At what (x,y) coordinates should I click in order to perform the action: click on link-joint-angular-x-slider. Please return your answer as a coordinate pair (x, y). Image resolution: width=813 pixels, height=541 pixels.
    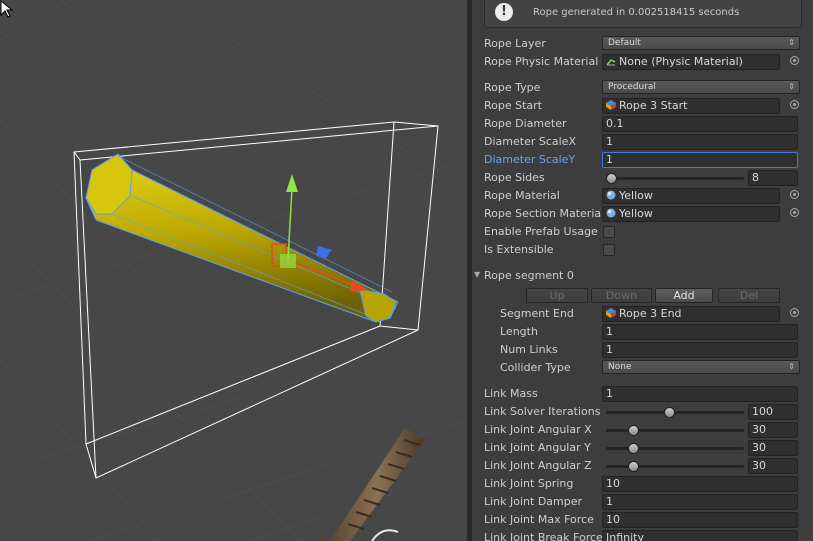
    Looking at the image, I should click on (675, 430).